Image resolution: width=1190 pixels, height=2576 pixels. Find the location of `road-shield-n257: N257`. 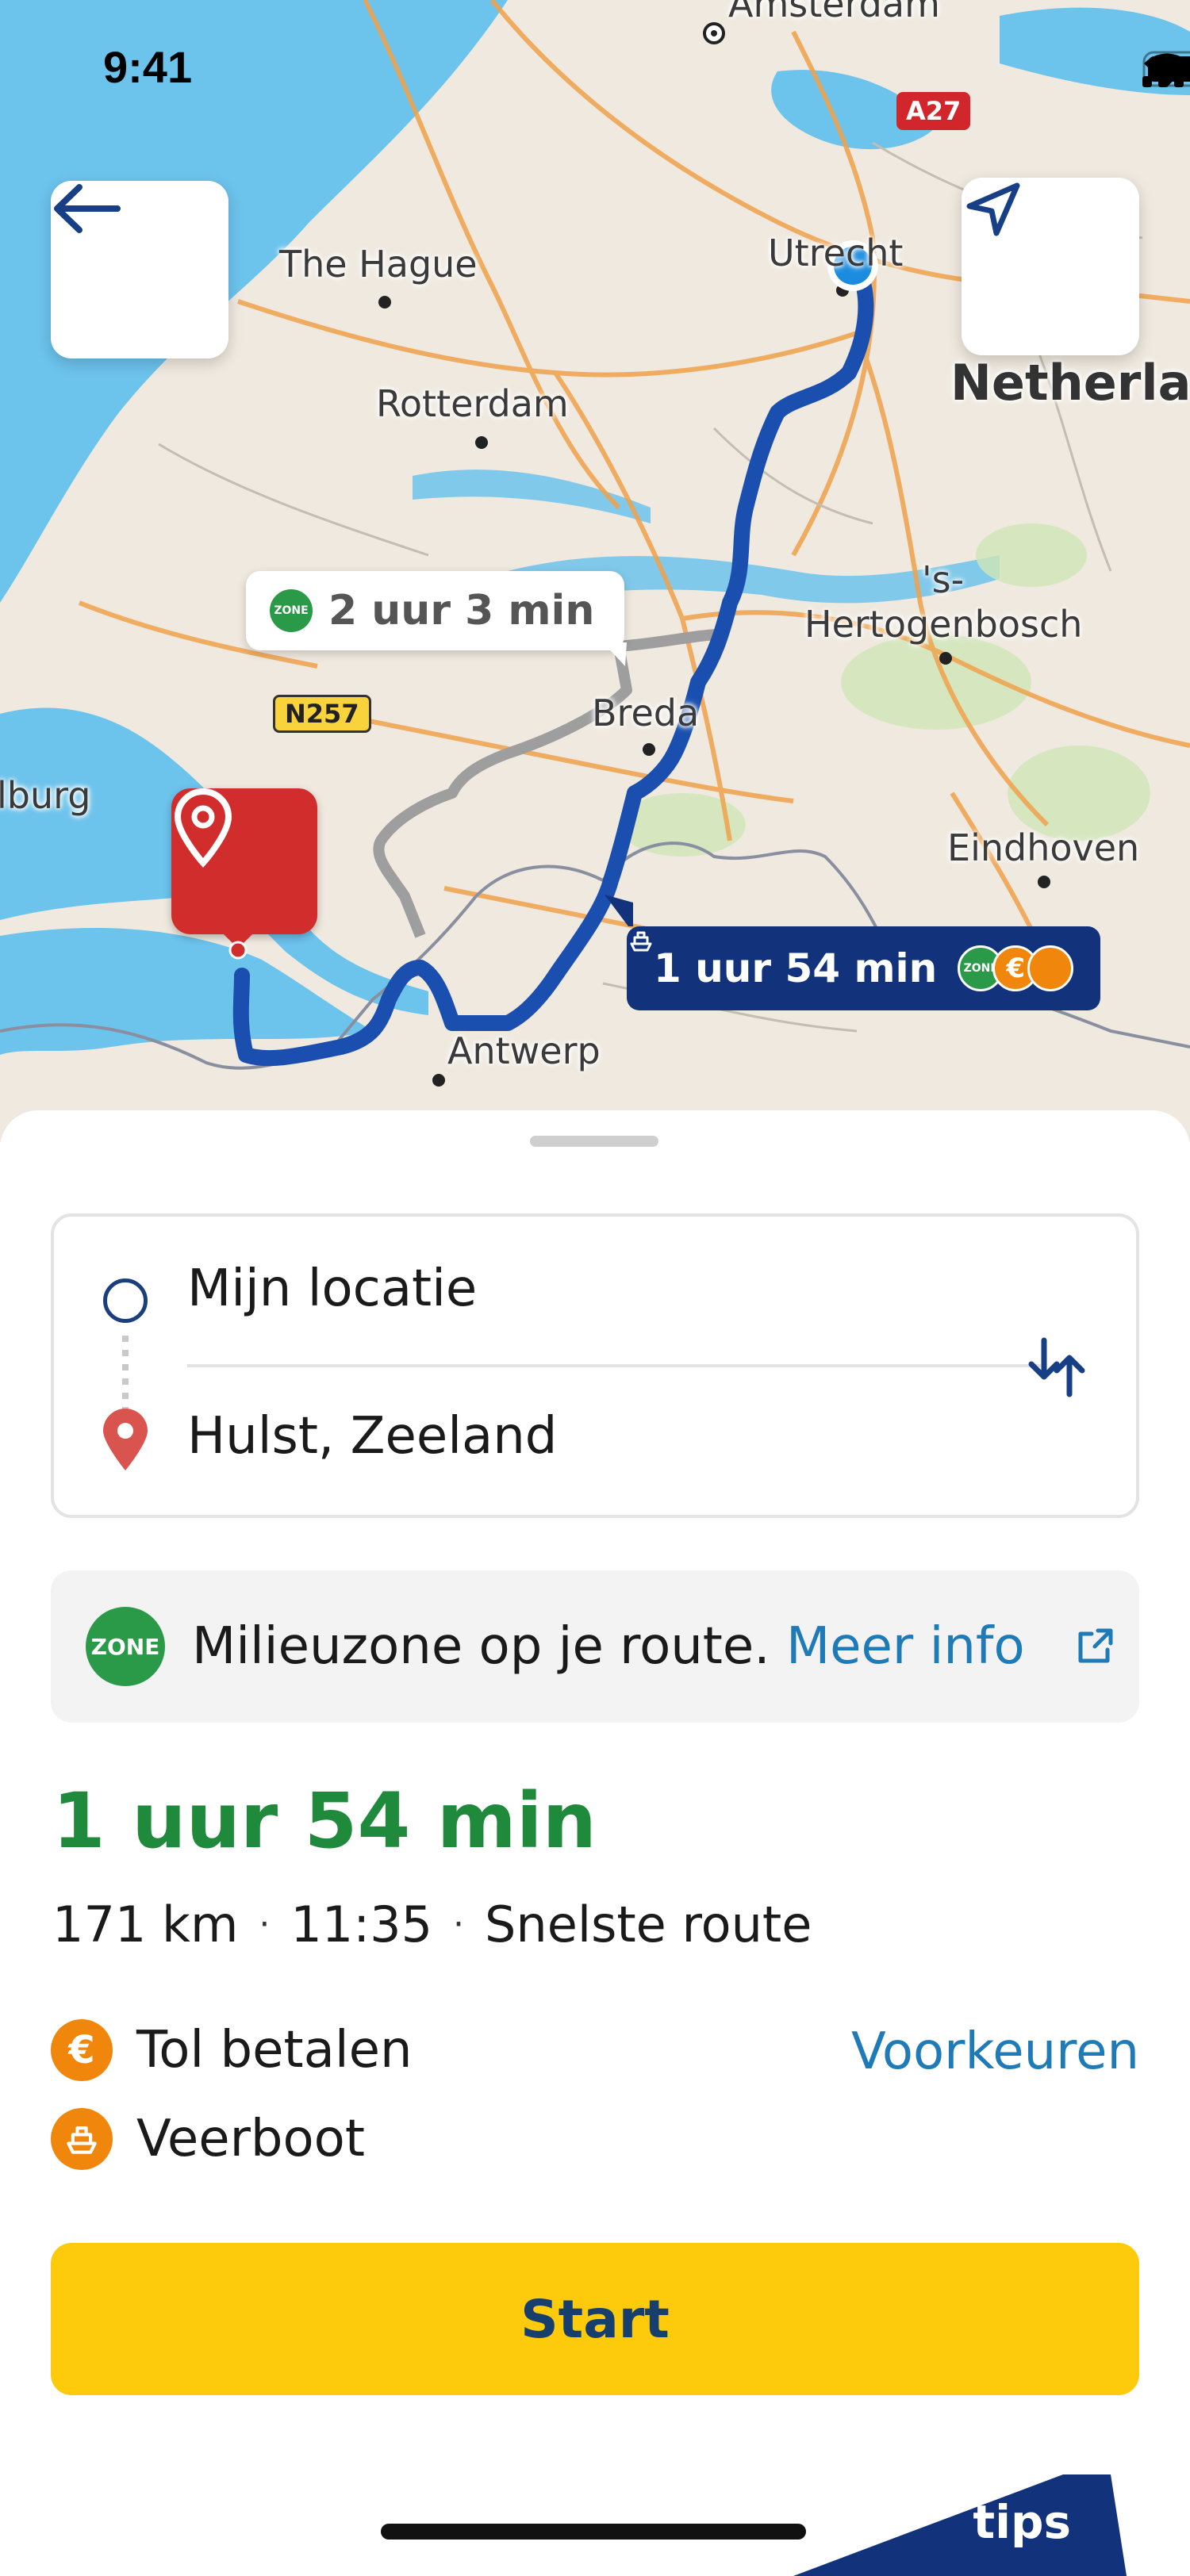

road-shield-n257: N257 is located at coordinates (322, 714).